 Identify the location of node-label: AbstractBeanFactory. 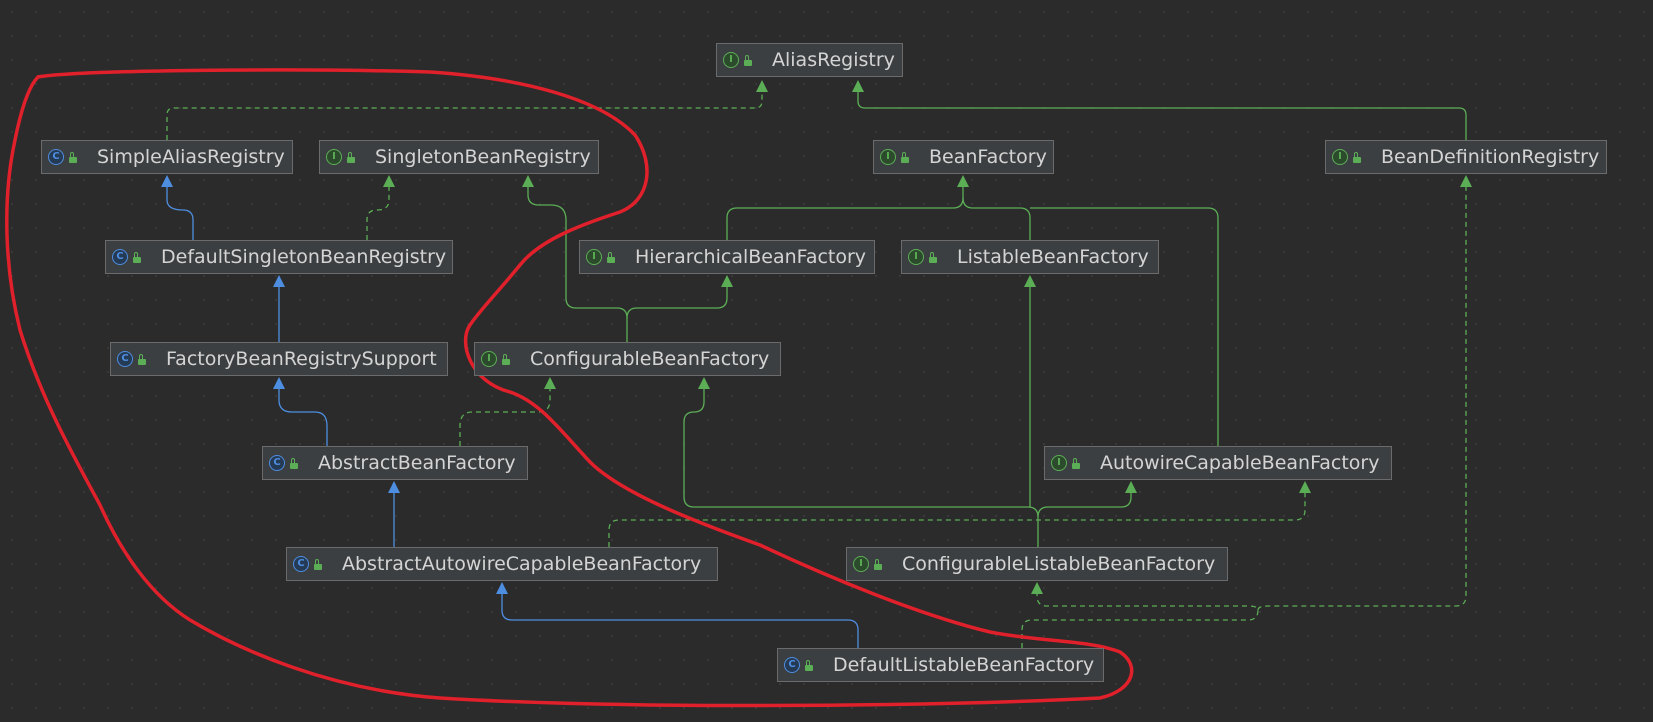
(417, 463).